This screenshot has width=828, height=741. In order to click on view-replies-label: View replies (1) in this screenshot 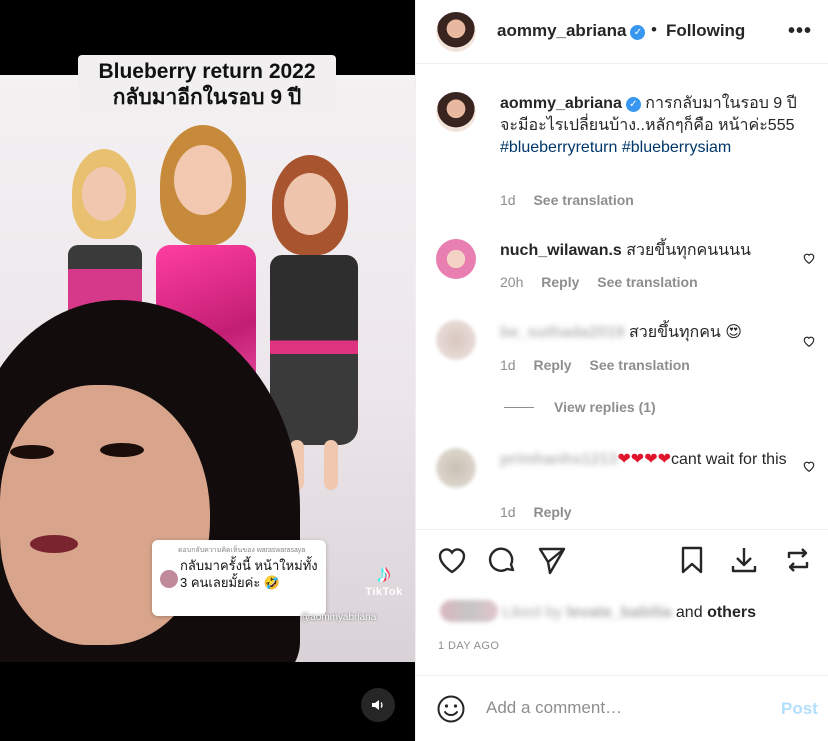, I will do `click(605, 407)`.